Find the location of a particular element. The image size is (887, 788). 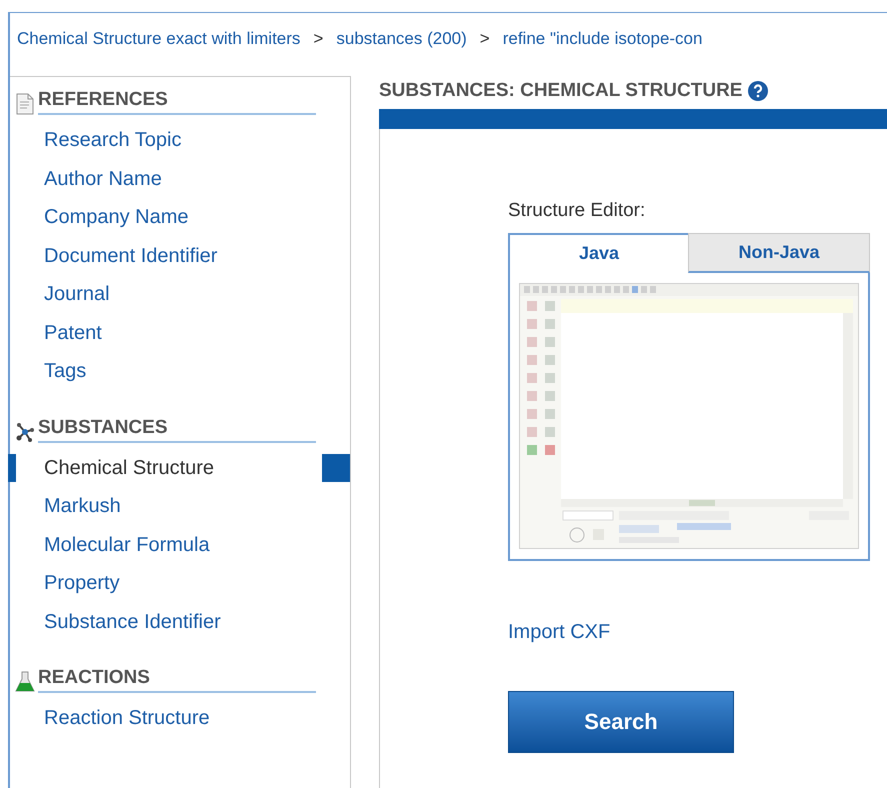

document-icon is located at coordinates (25, 104).